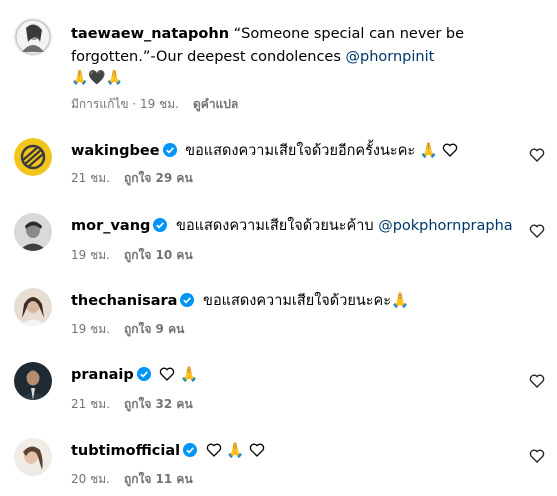 The image size is (557, 496). I want to click on see-translation-link: ดูคำแปล, so click(215, 104).